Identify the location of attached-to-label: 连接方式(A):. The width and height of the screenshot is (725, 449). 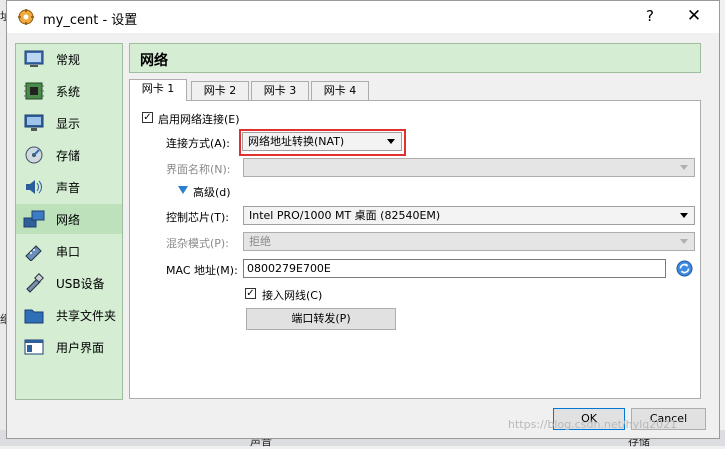
(198, 143).